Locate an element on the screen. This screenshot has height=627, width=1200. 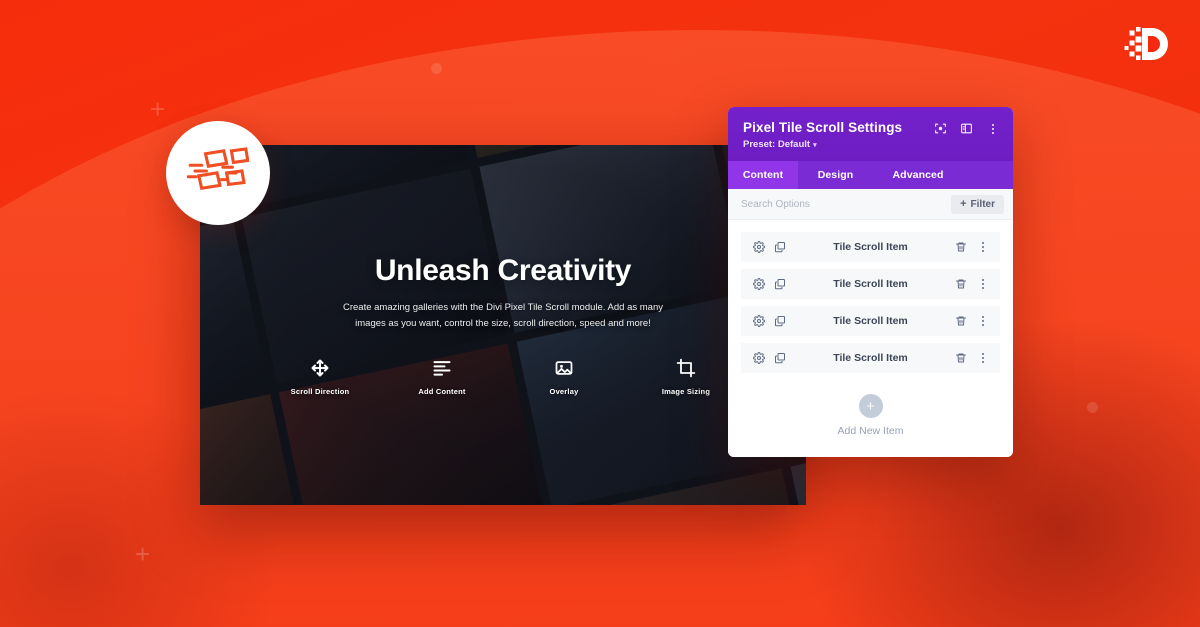
add-new-item-button: + Add New Item is located at coordinates (870, 418).